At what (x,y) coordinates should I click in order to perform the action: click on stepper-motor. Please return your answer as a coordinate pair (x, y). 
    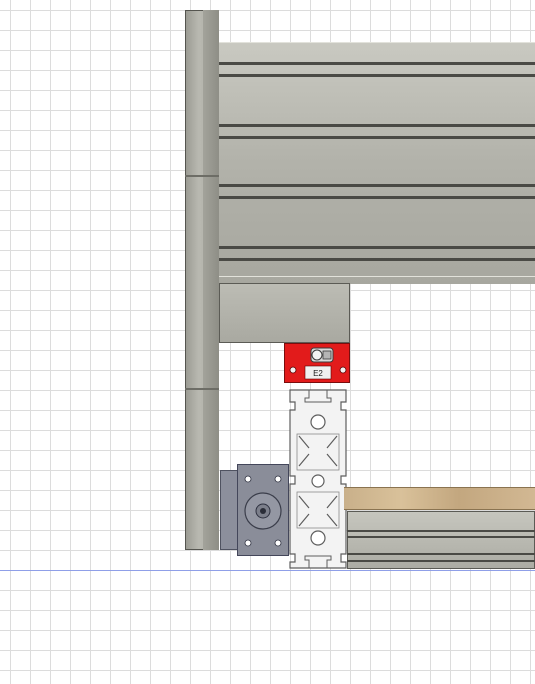
    Looking at the image, I should click on (263, 510).